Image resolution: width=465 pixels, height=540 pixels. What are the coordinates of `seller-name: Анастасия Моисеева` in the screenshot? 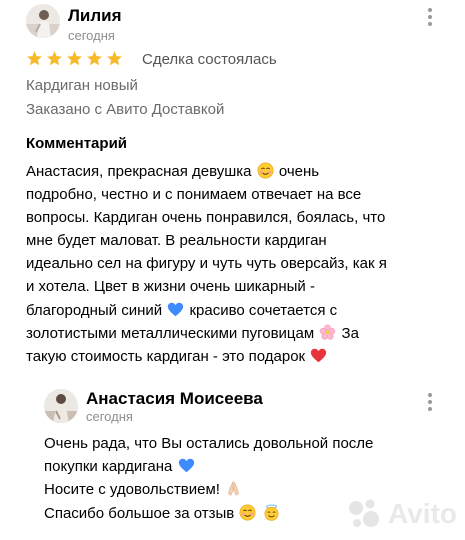 It's located at (174, 399).